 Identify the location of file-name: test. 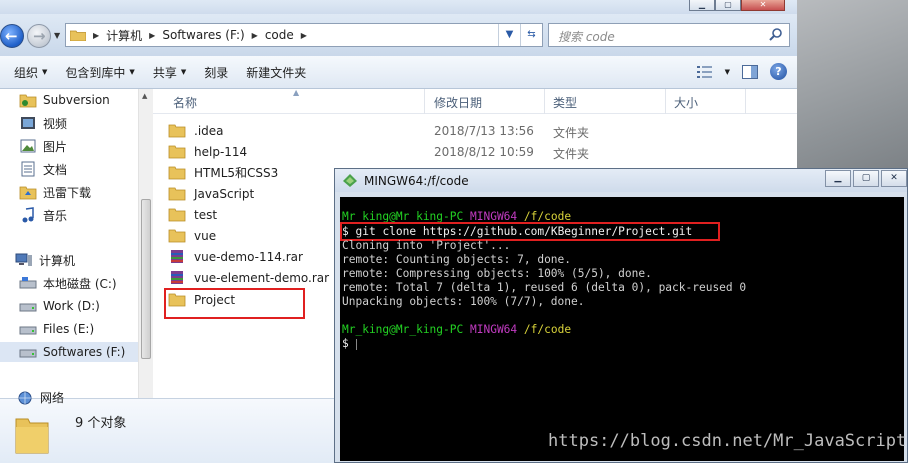
(206, 214).